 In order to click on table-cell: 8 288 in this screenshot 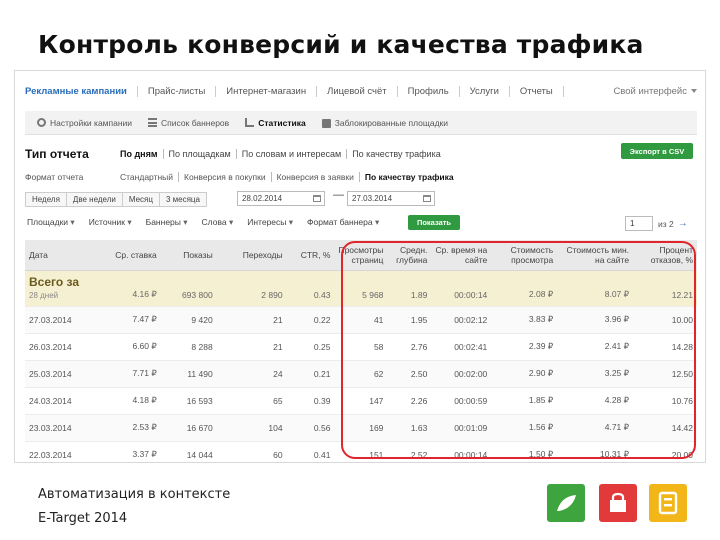, I will do `click(188, 347)`.